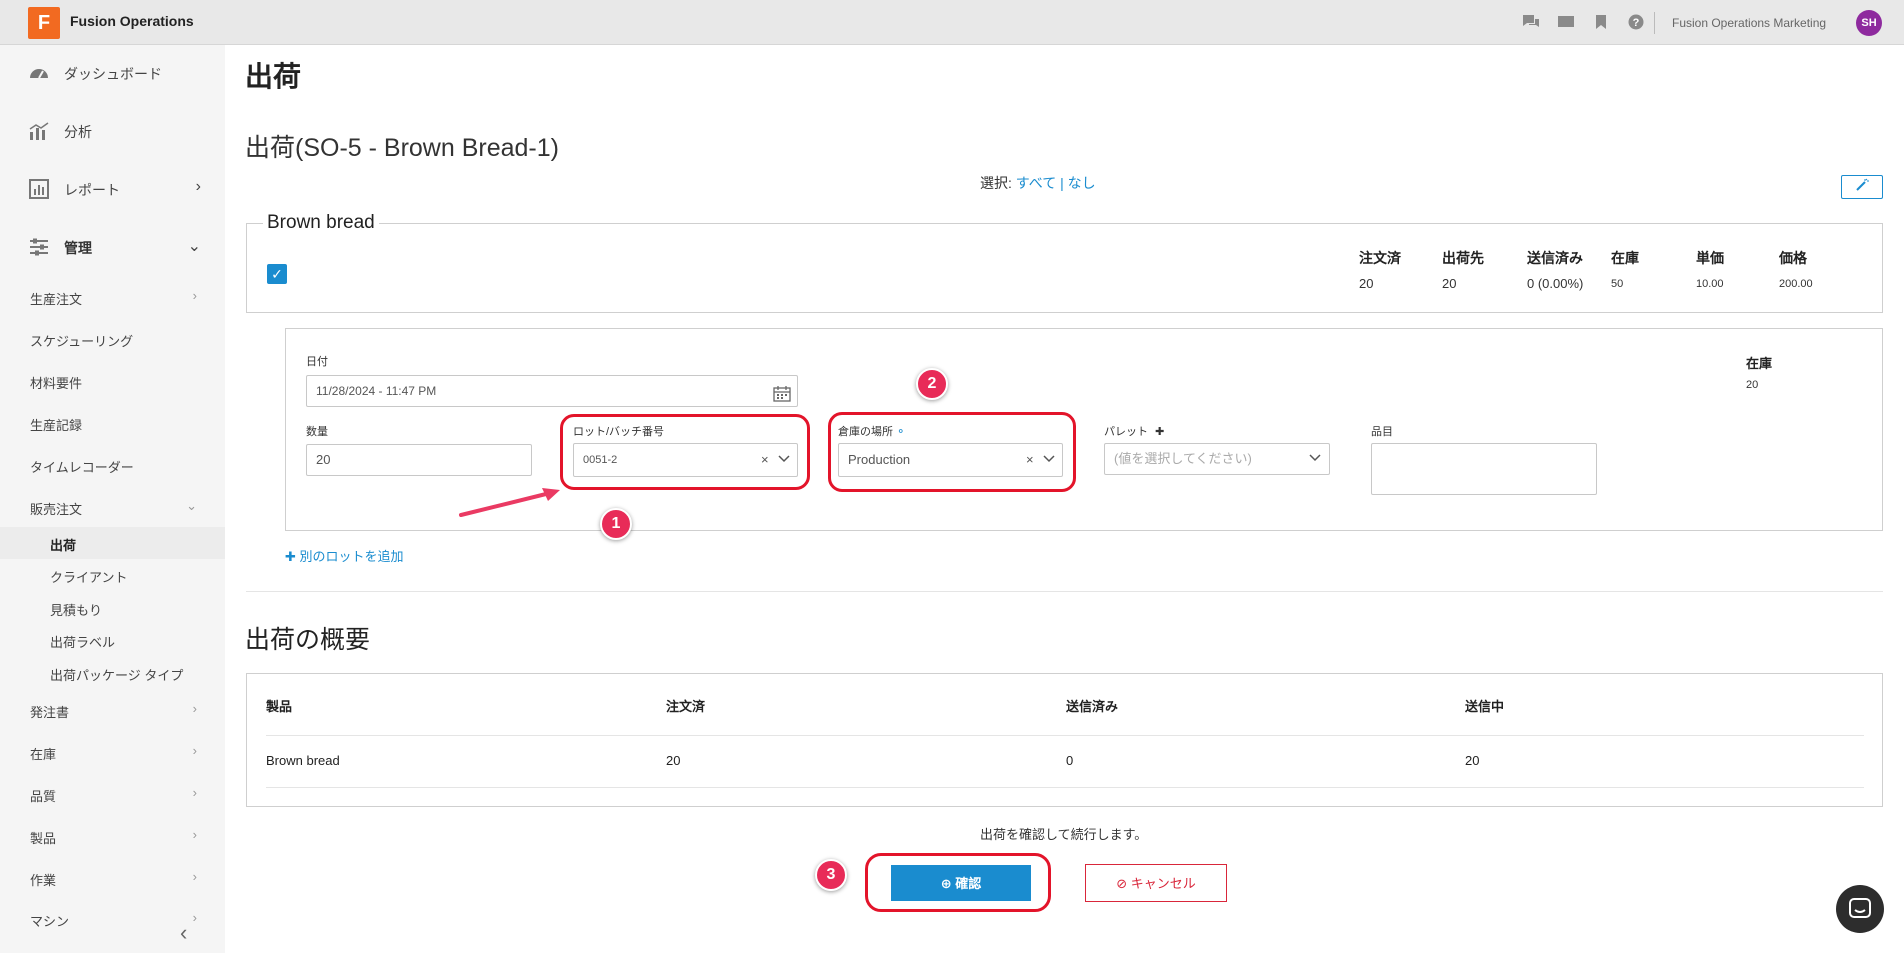 The image size is (1904, 953). I want to click on sidebar-item-label: 製品, so click(43, 838).